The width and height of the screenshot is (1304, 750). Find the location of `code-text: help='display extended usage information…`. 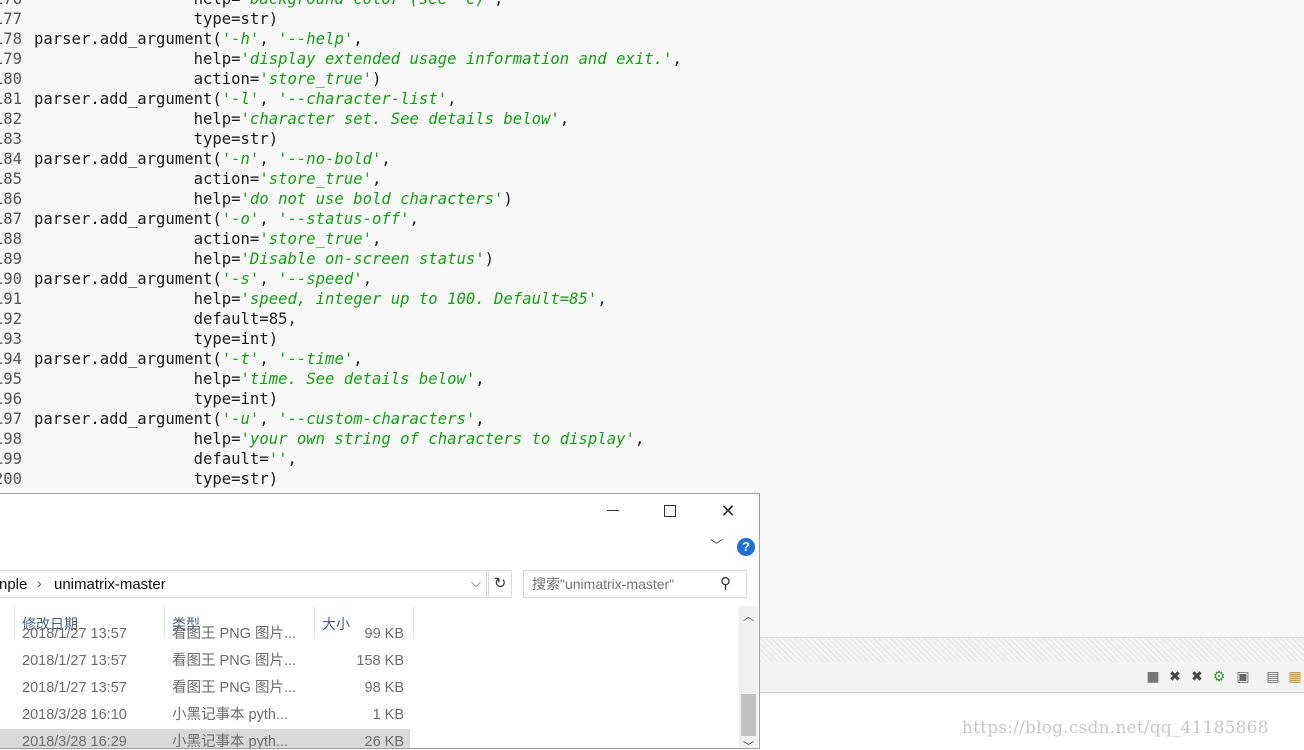

code-text: help='display extended usage information… is located at coordinates (358, 59).